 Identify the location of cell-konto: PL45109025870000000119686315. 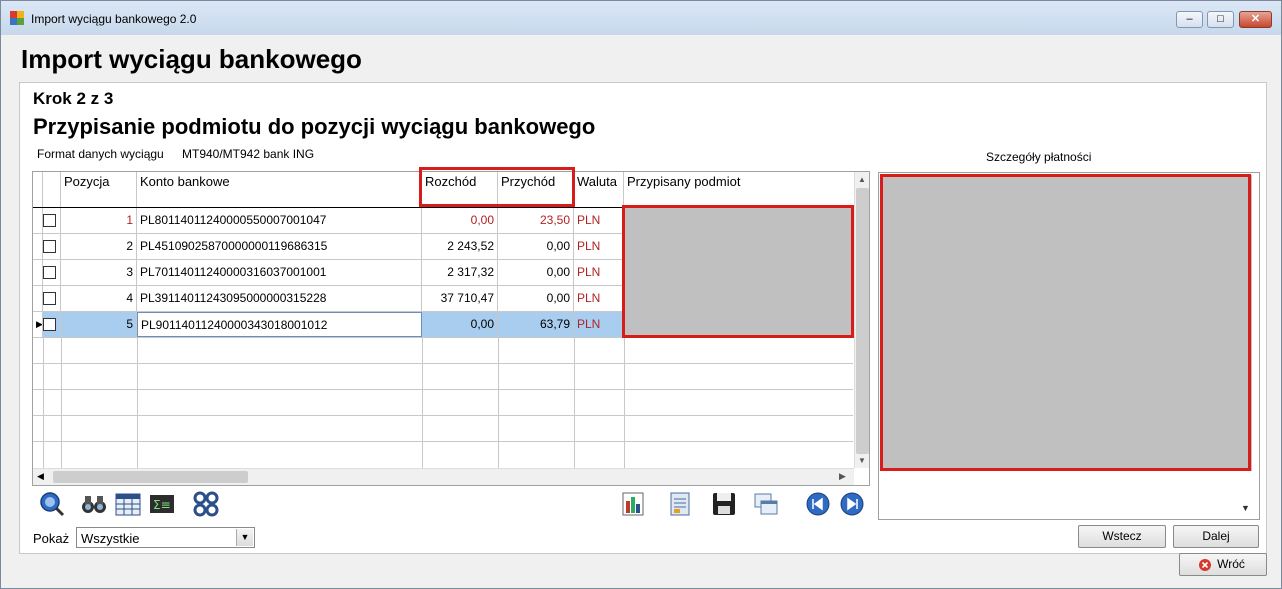
(279, 246).